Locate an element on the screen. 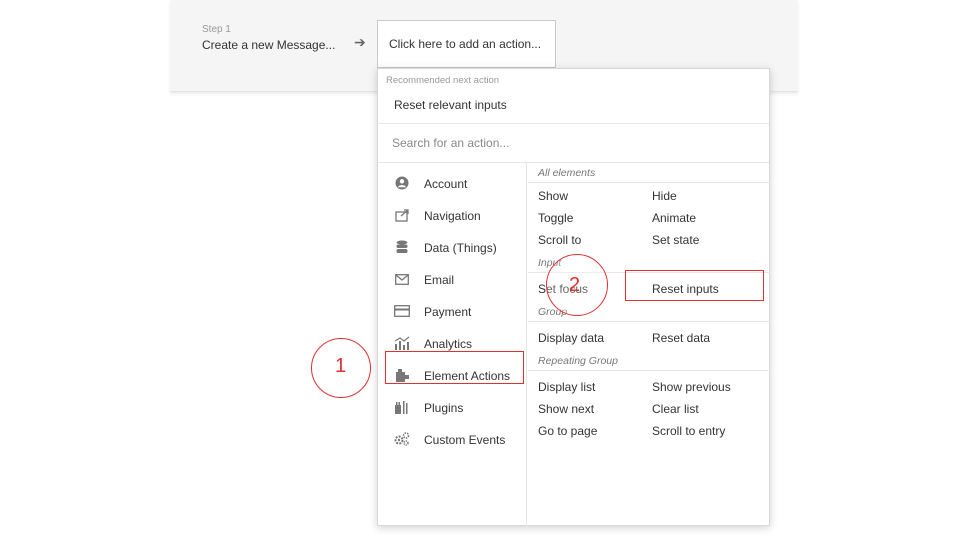 The width and height of the screenshot is (960, 540). database-icon is located at coordinates (402, 247).